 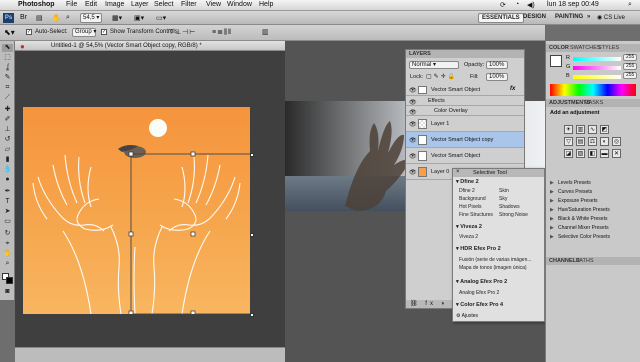 I want to click on photo-filter-icon: ◎, so click(x=616, y=141).